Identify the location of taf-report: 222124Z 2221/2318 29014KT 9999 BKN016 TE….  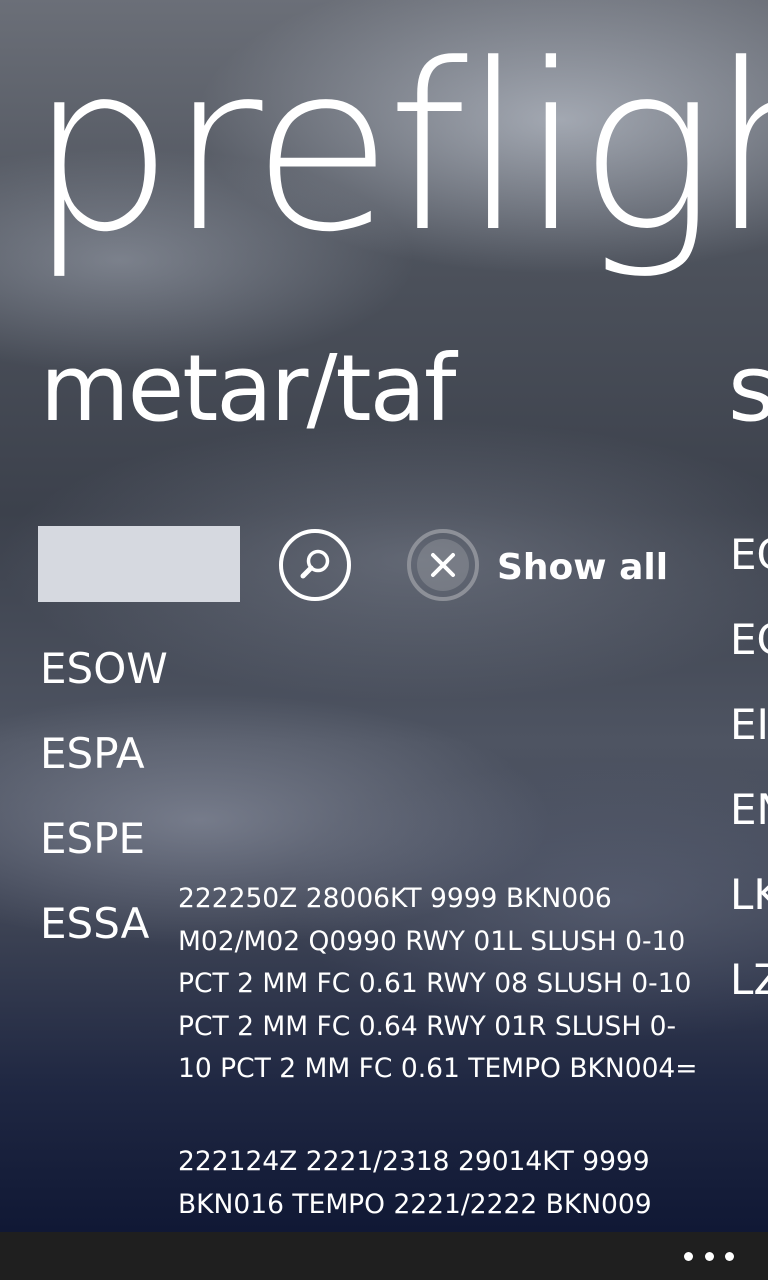
(415, 1183).